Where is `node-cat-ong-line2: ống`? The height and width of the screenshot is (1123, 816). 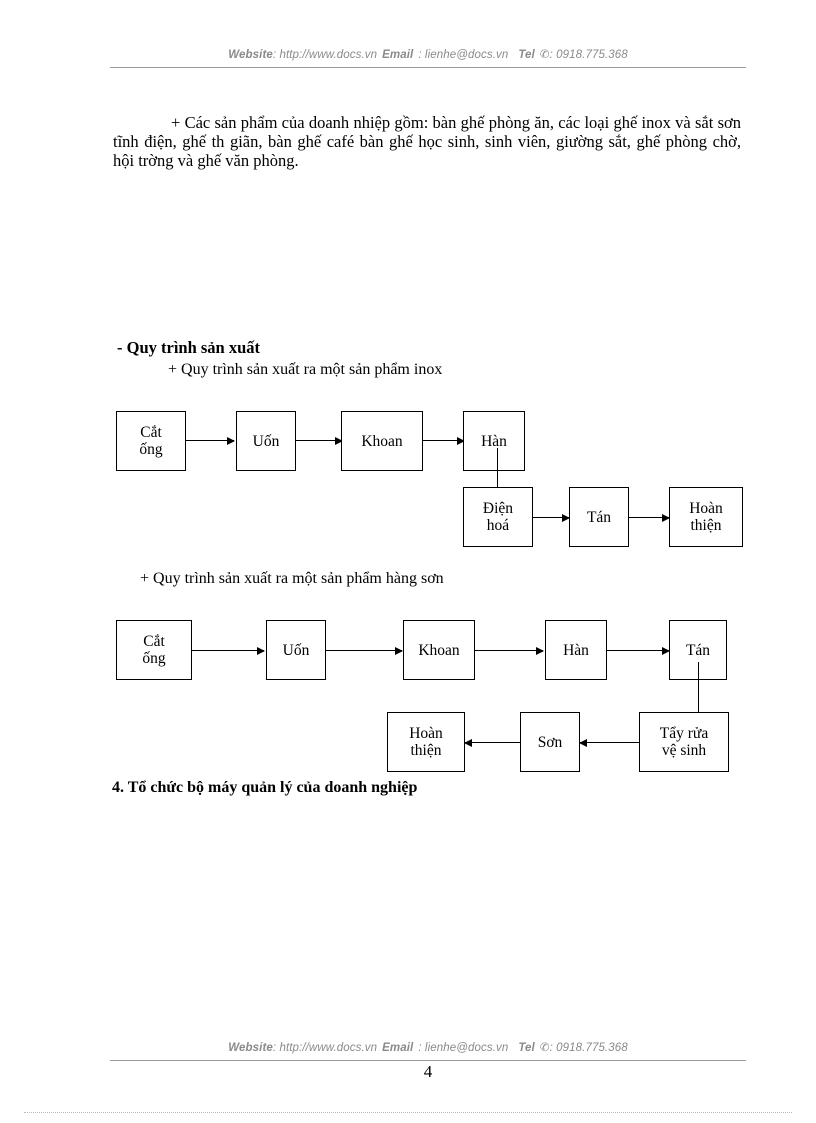
node-cat-ong-line2: ống is located at coordinates (151, 449).